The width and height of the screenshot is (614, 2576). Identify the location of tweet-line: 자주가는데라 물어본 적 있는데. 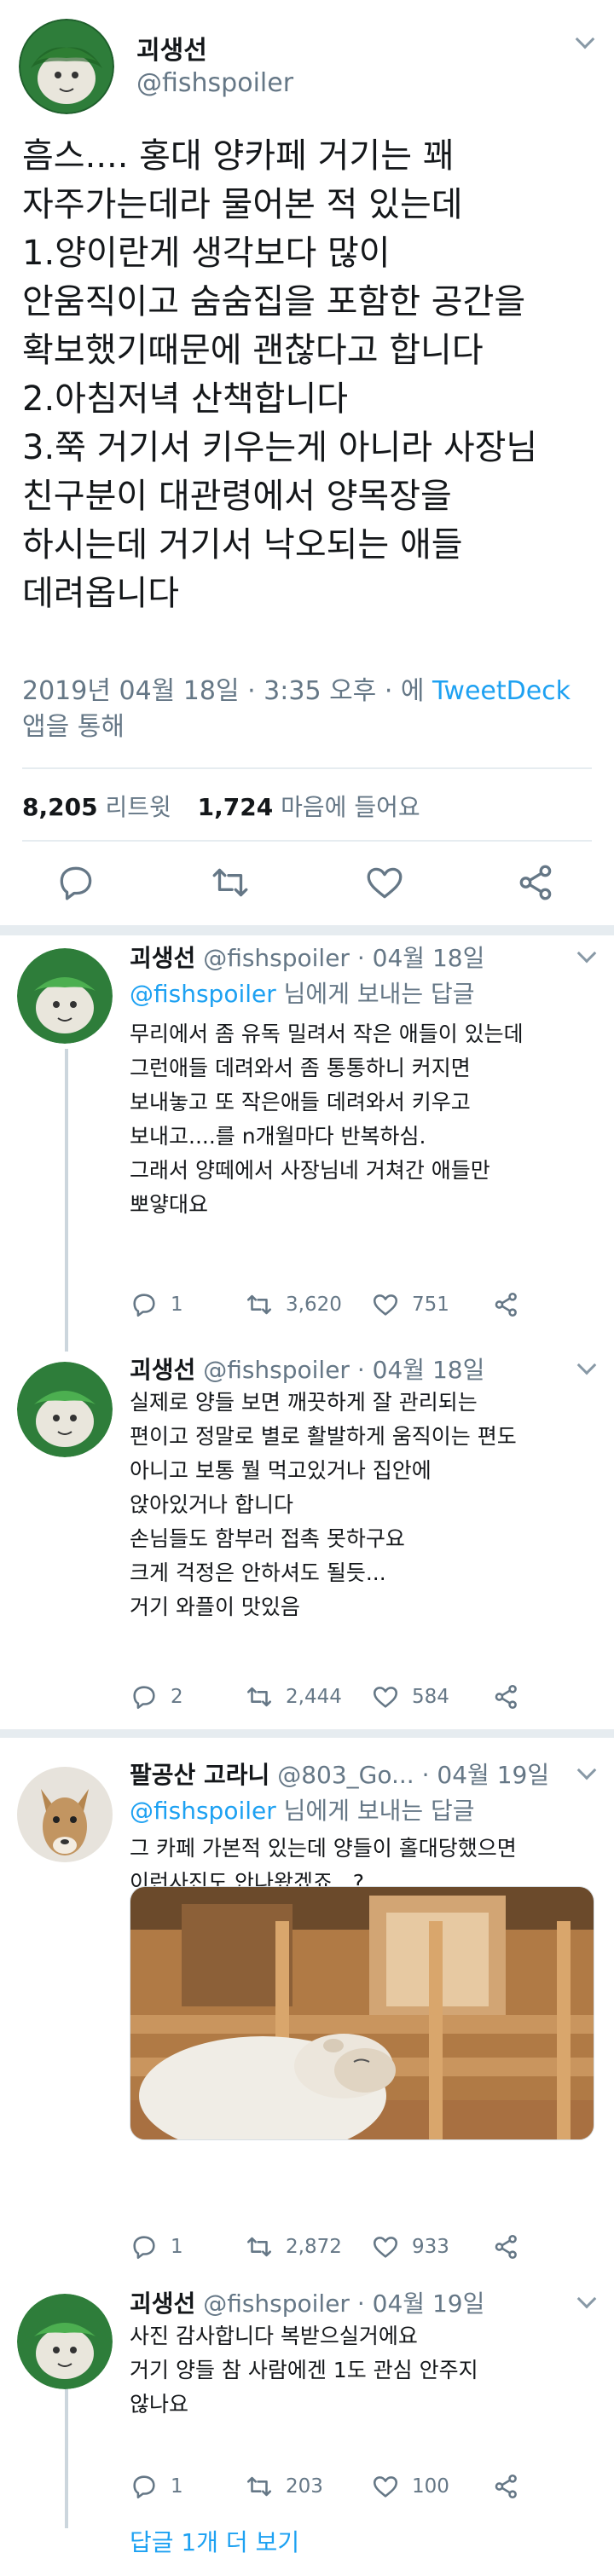
(242, 205).